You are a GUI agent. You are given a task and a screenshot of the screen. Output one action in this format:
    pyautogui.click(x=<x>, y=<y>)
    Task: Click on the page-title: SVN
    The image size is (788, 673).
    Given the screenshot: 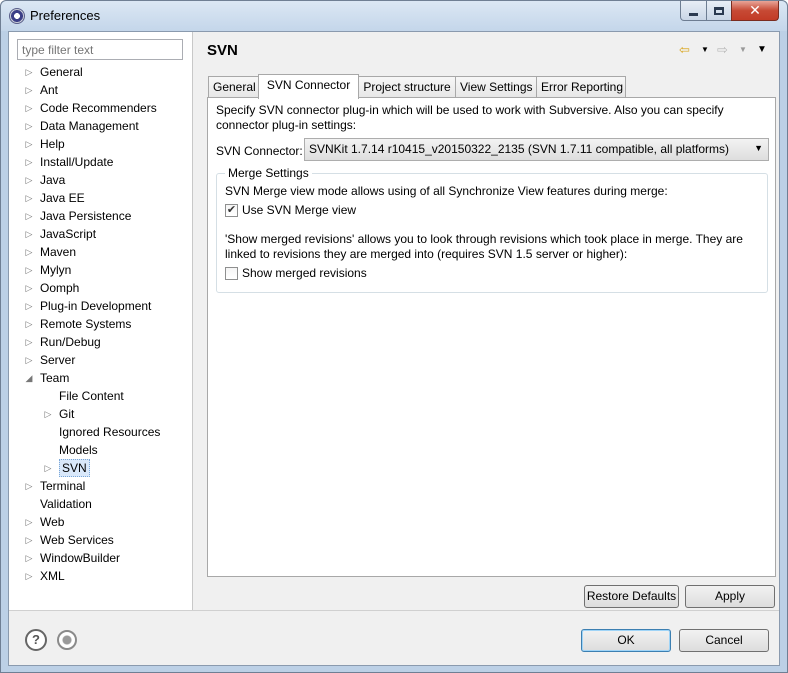 What is the action you would take?
    pyautogui.click(x=222, y=50)
    